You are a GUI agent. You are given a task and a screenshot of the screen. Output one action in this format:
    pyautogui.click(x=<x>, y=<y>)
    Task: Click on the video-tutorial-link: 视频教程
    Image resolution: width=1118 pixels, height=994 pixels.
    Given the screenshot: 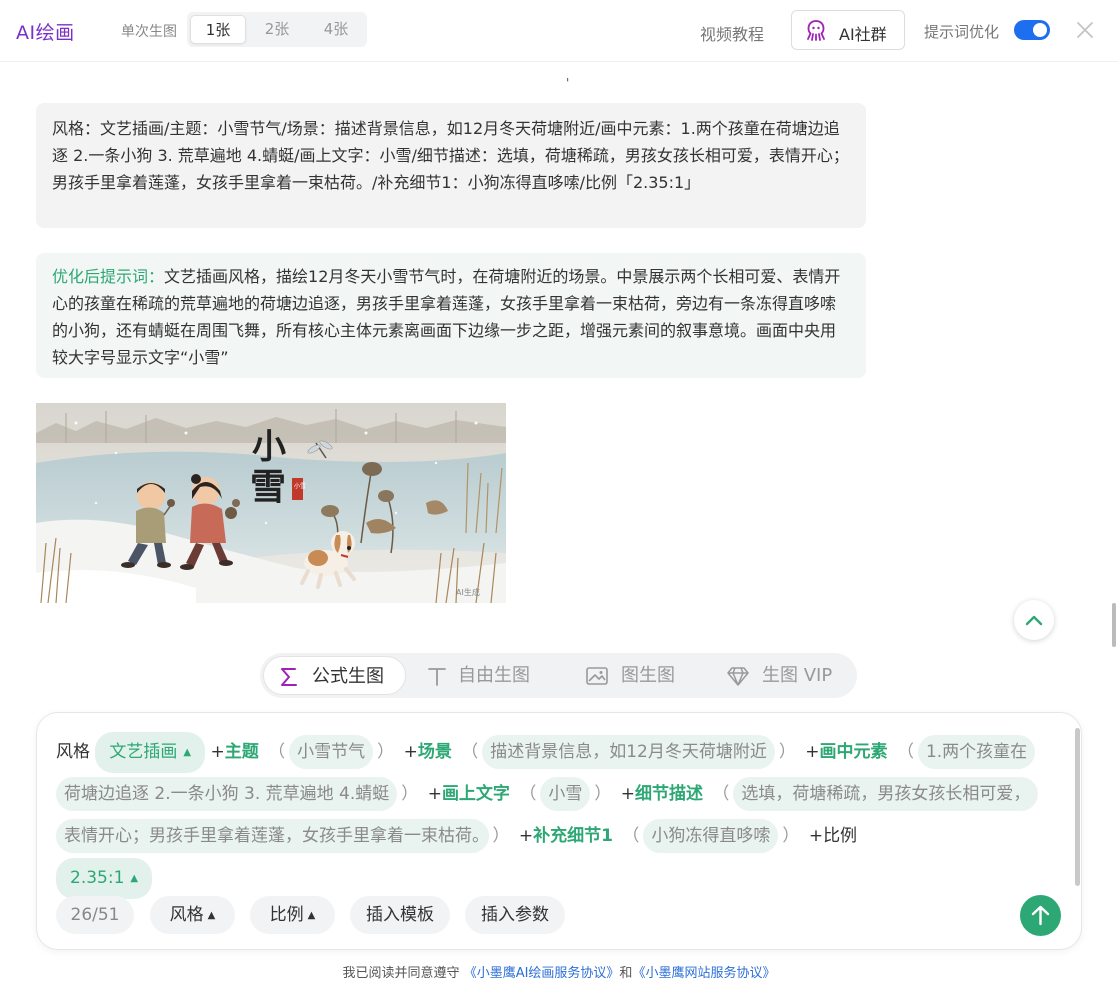 What is the action you would take?
    pyautogui.click(x=732, y=33)
    